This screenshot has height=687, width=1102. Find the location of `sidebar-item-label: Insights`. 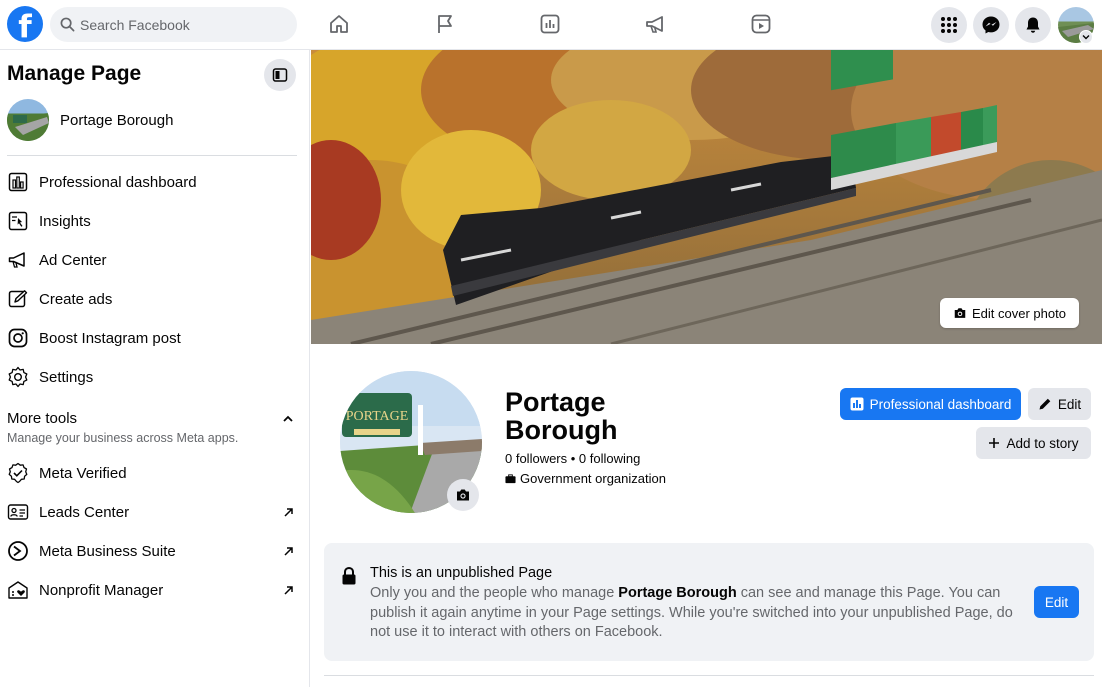

sidebar-item-label: Insights is located at coordinates (65, 221).